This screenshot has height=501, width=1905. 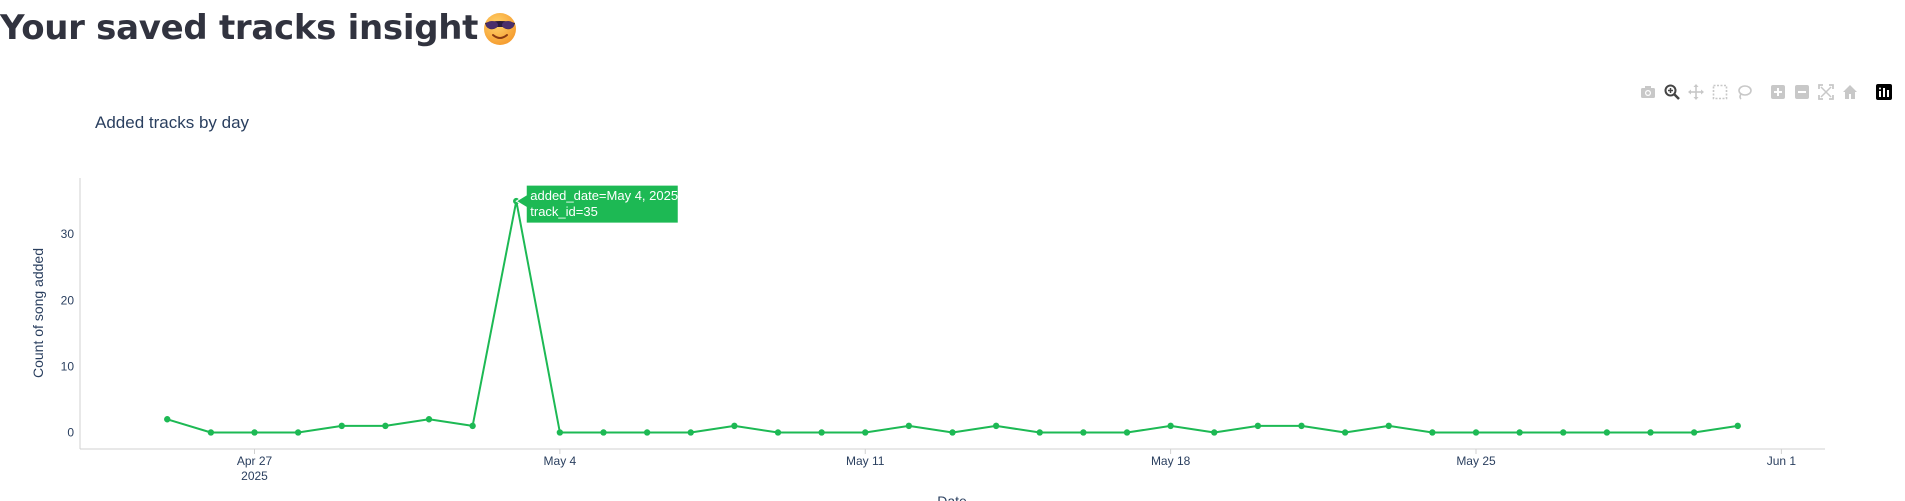 What do you see at coordinates (1171, 461) in the screenshot?
I see `x-tick-label: May 18` at bounding box center [1171, 461].